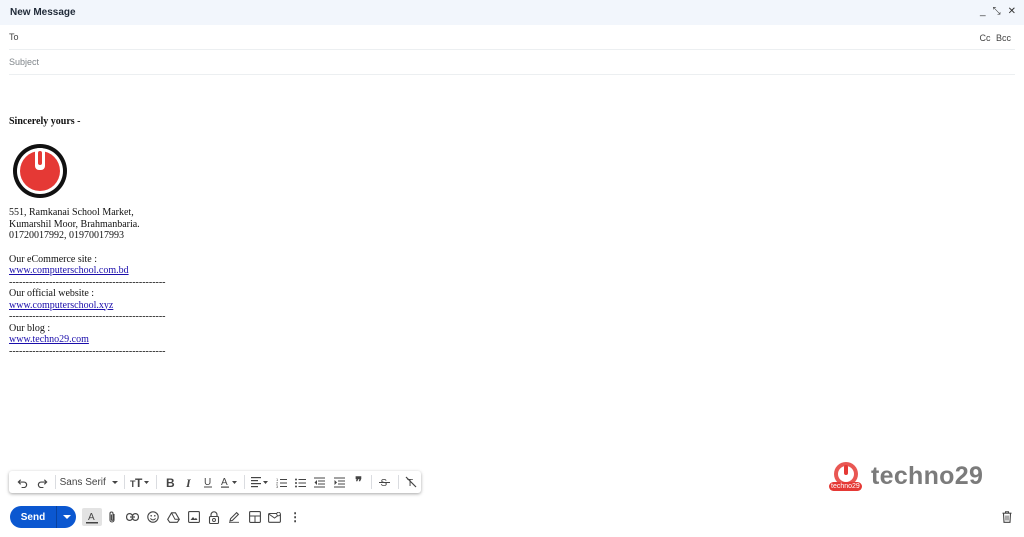 The image size is (1024, 537). Describe the element at coordinates (512, 37) in the screenshot. I see `to-field: To Cc Bcc` at that location.